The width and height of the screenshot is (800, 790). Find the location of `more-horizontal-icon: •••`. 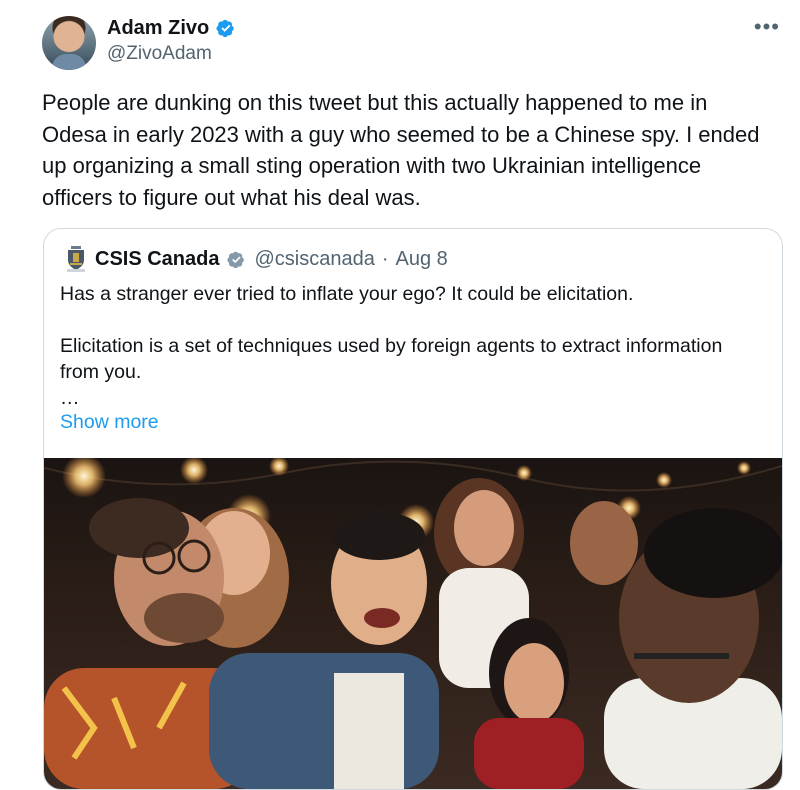

more-horizontal-icon: ••• is located at coordinates (767, 27).